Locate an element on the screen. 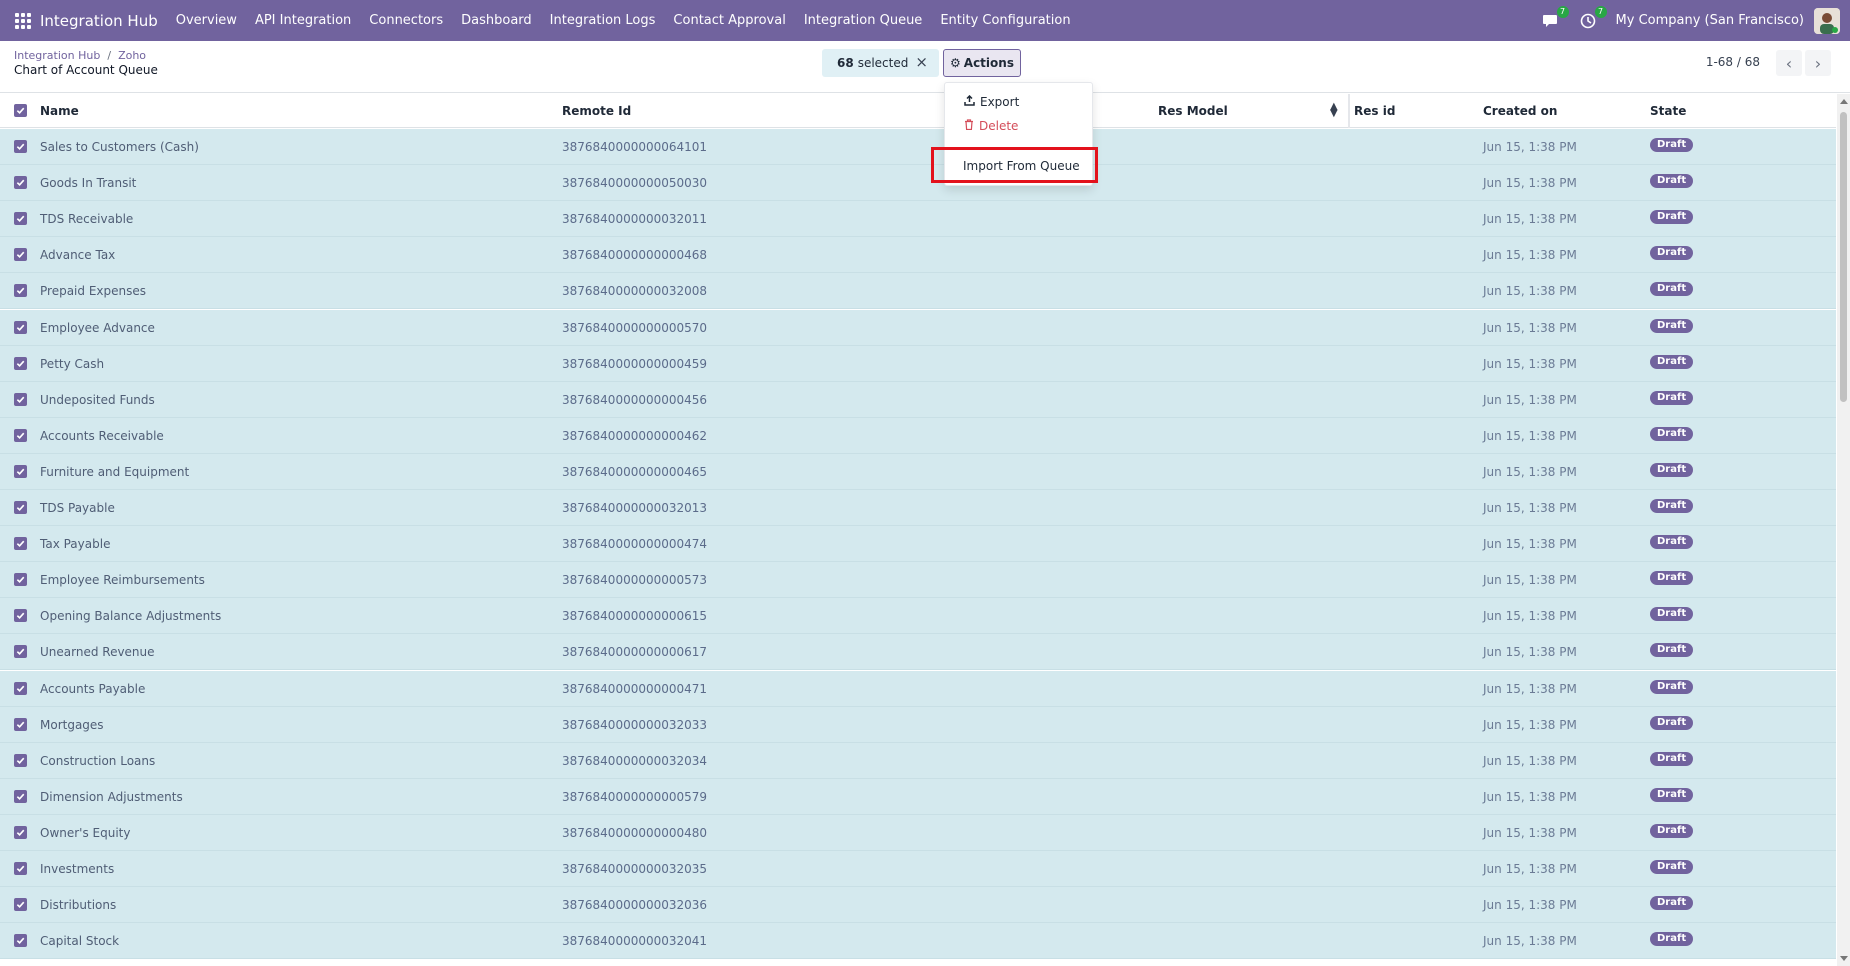  cell-remote-id: 3876840000000000468 is located at coordinates (634, 255).